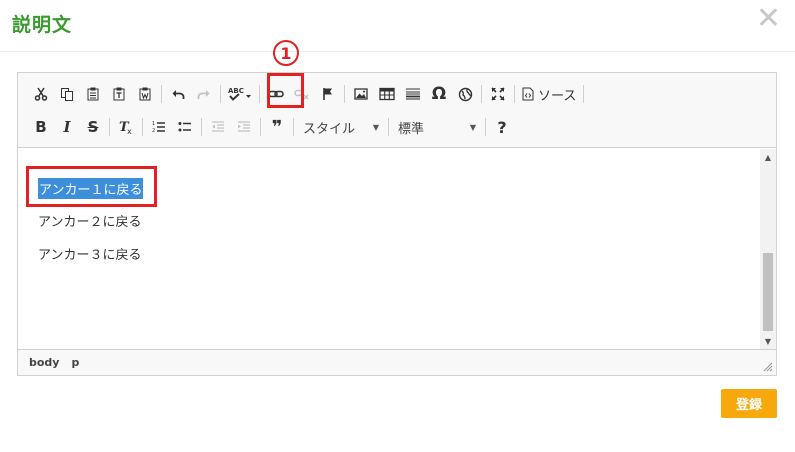 This screenshot has width=795, height=452. What do you see at coordinates (145, 94) in the screenshot?
I see `paste-word-icon` at bounding box center [145, 94].